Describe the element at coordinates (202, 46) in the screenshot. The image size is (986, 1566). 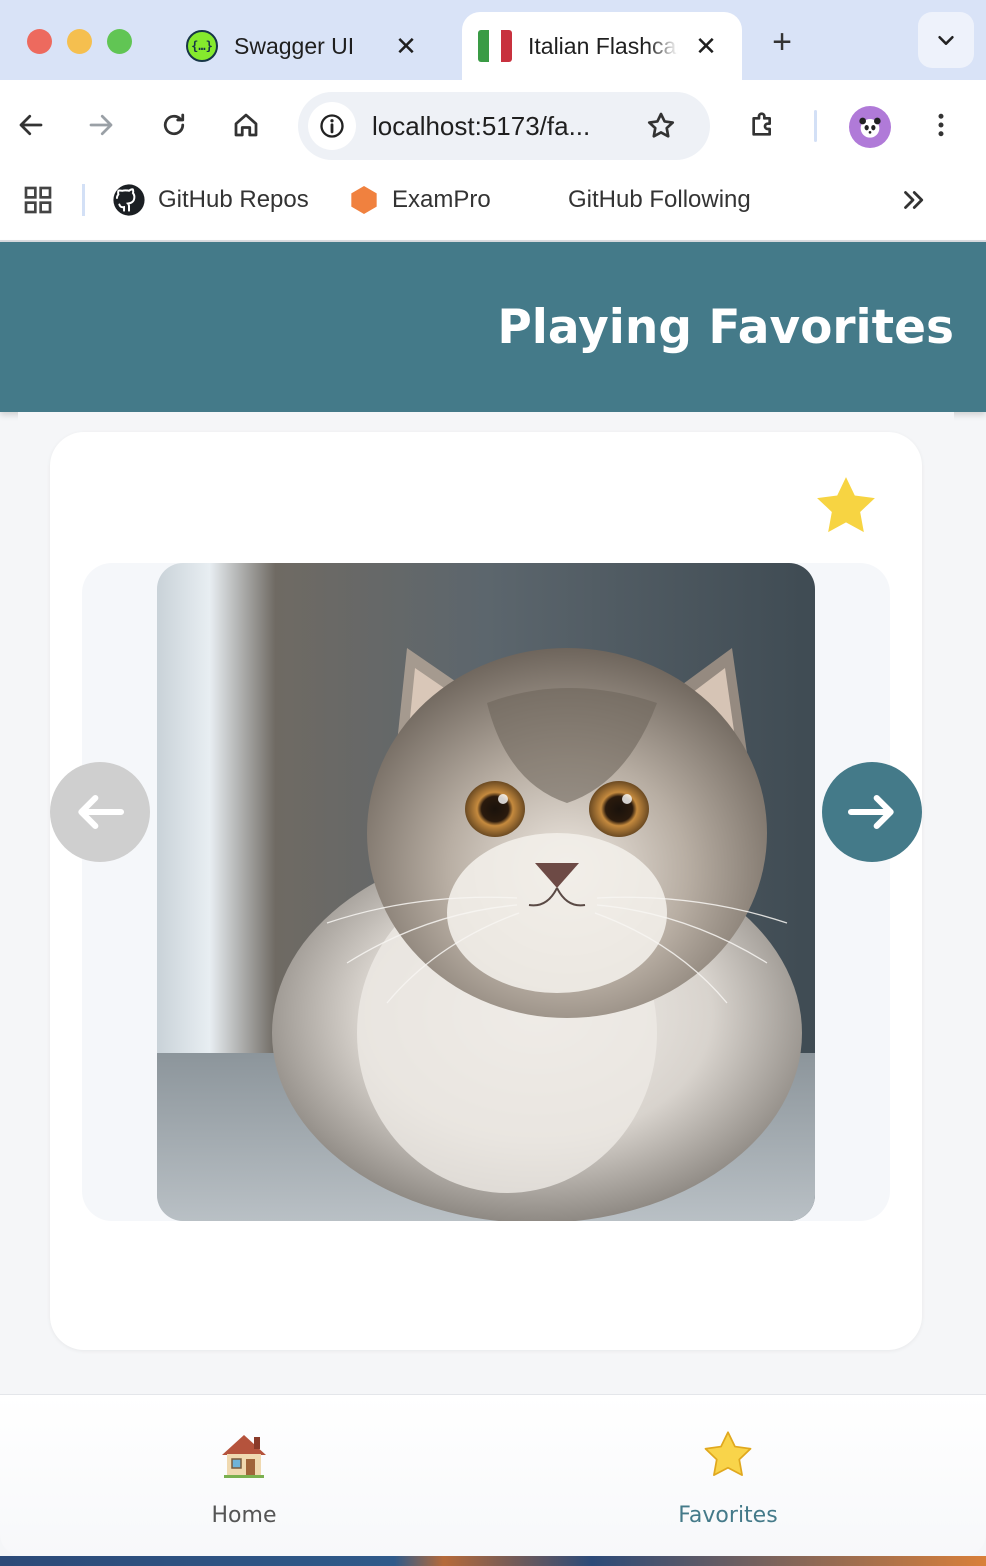
I see `swagger-icon: {…}` at that location.